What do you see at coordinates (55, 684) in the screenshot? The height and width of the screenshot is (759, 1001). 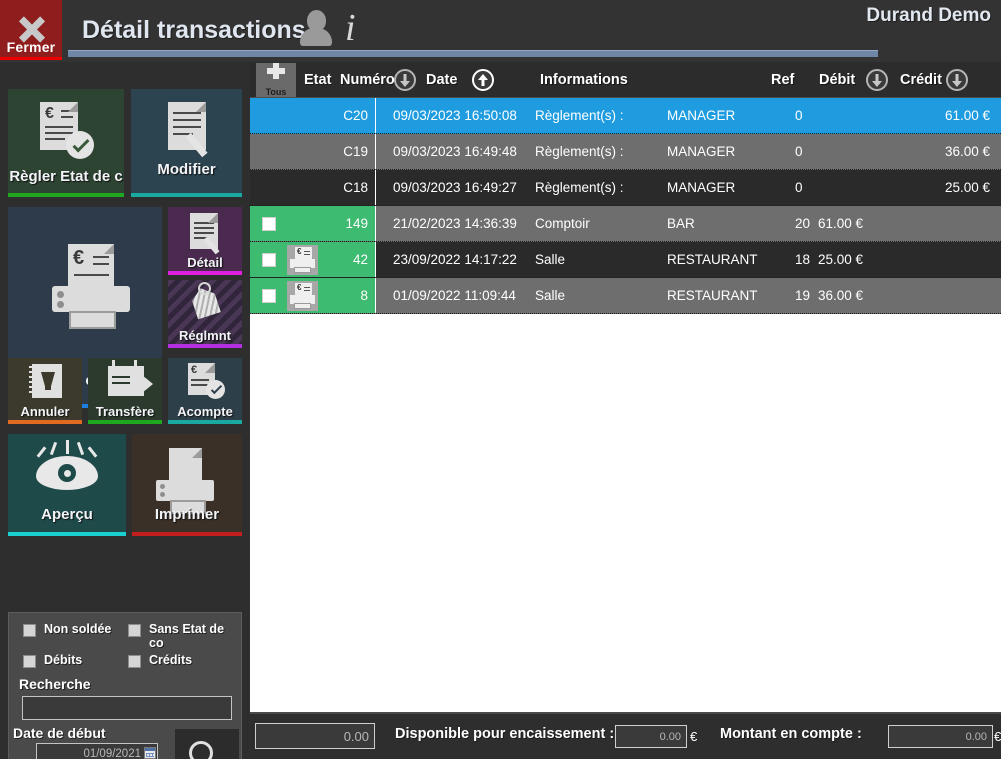 I see `search-label: Recherche` at bounding box center [55, 684].